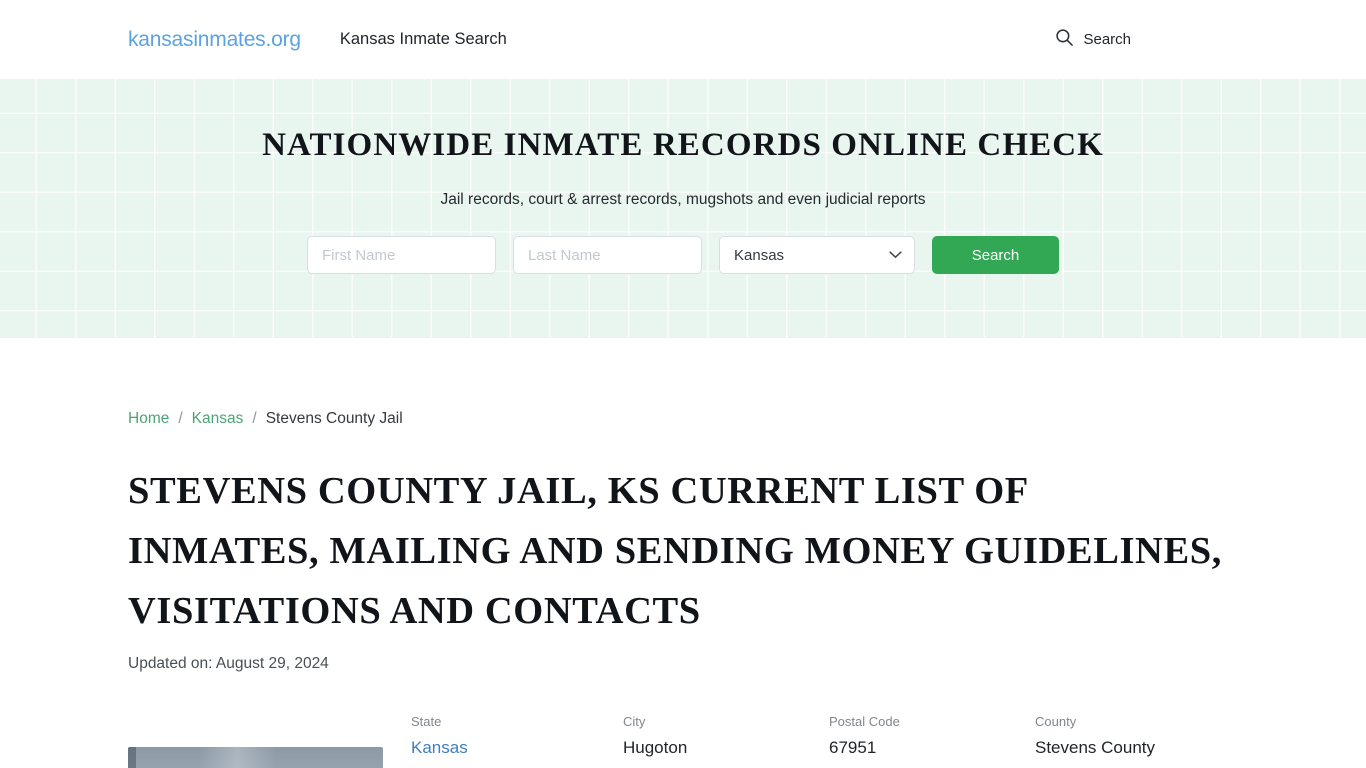 The width and height of the screenshot is (1366, 768). What do you see at coordinates (517, 748) in the screenshot?
I see `facility-field-value: Kansas` at bounding box center [517, 748].